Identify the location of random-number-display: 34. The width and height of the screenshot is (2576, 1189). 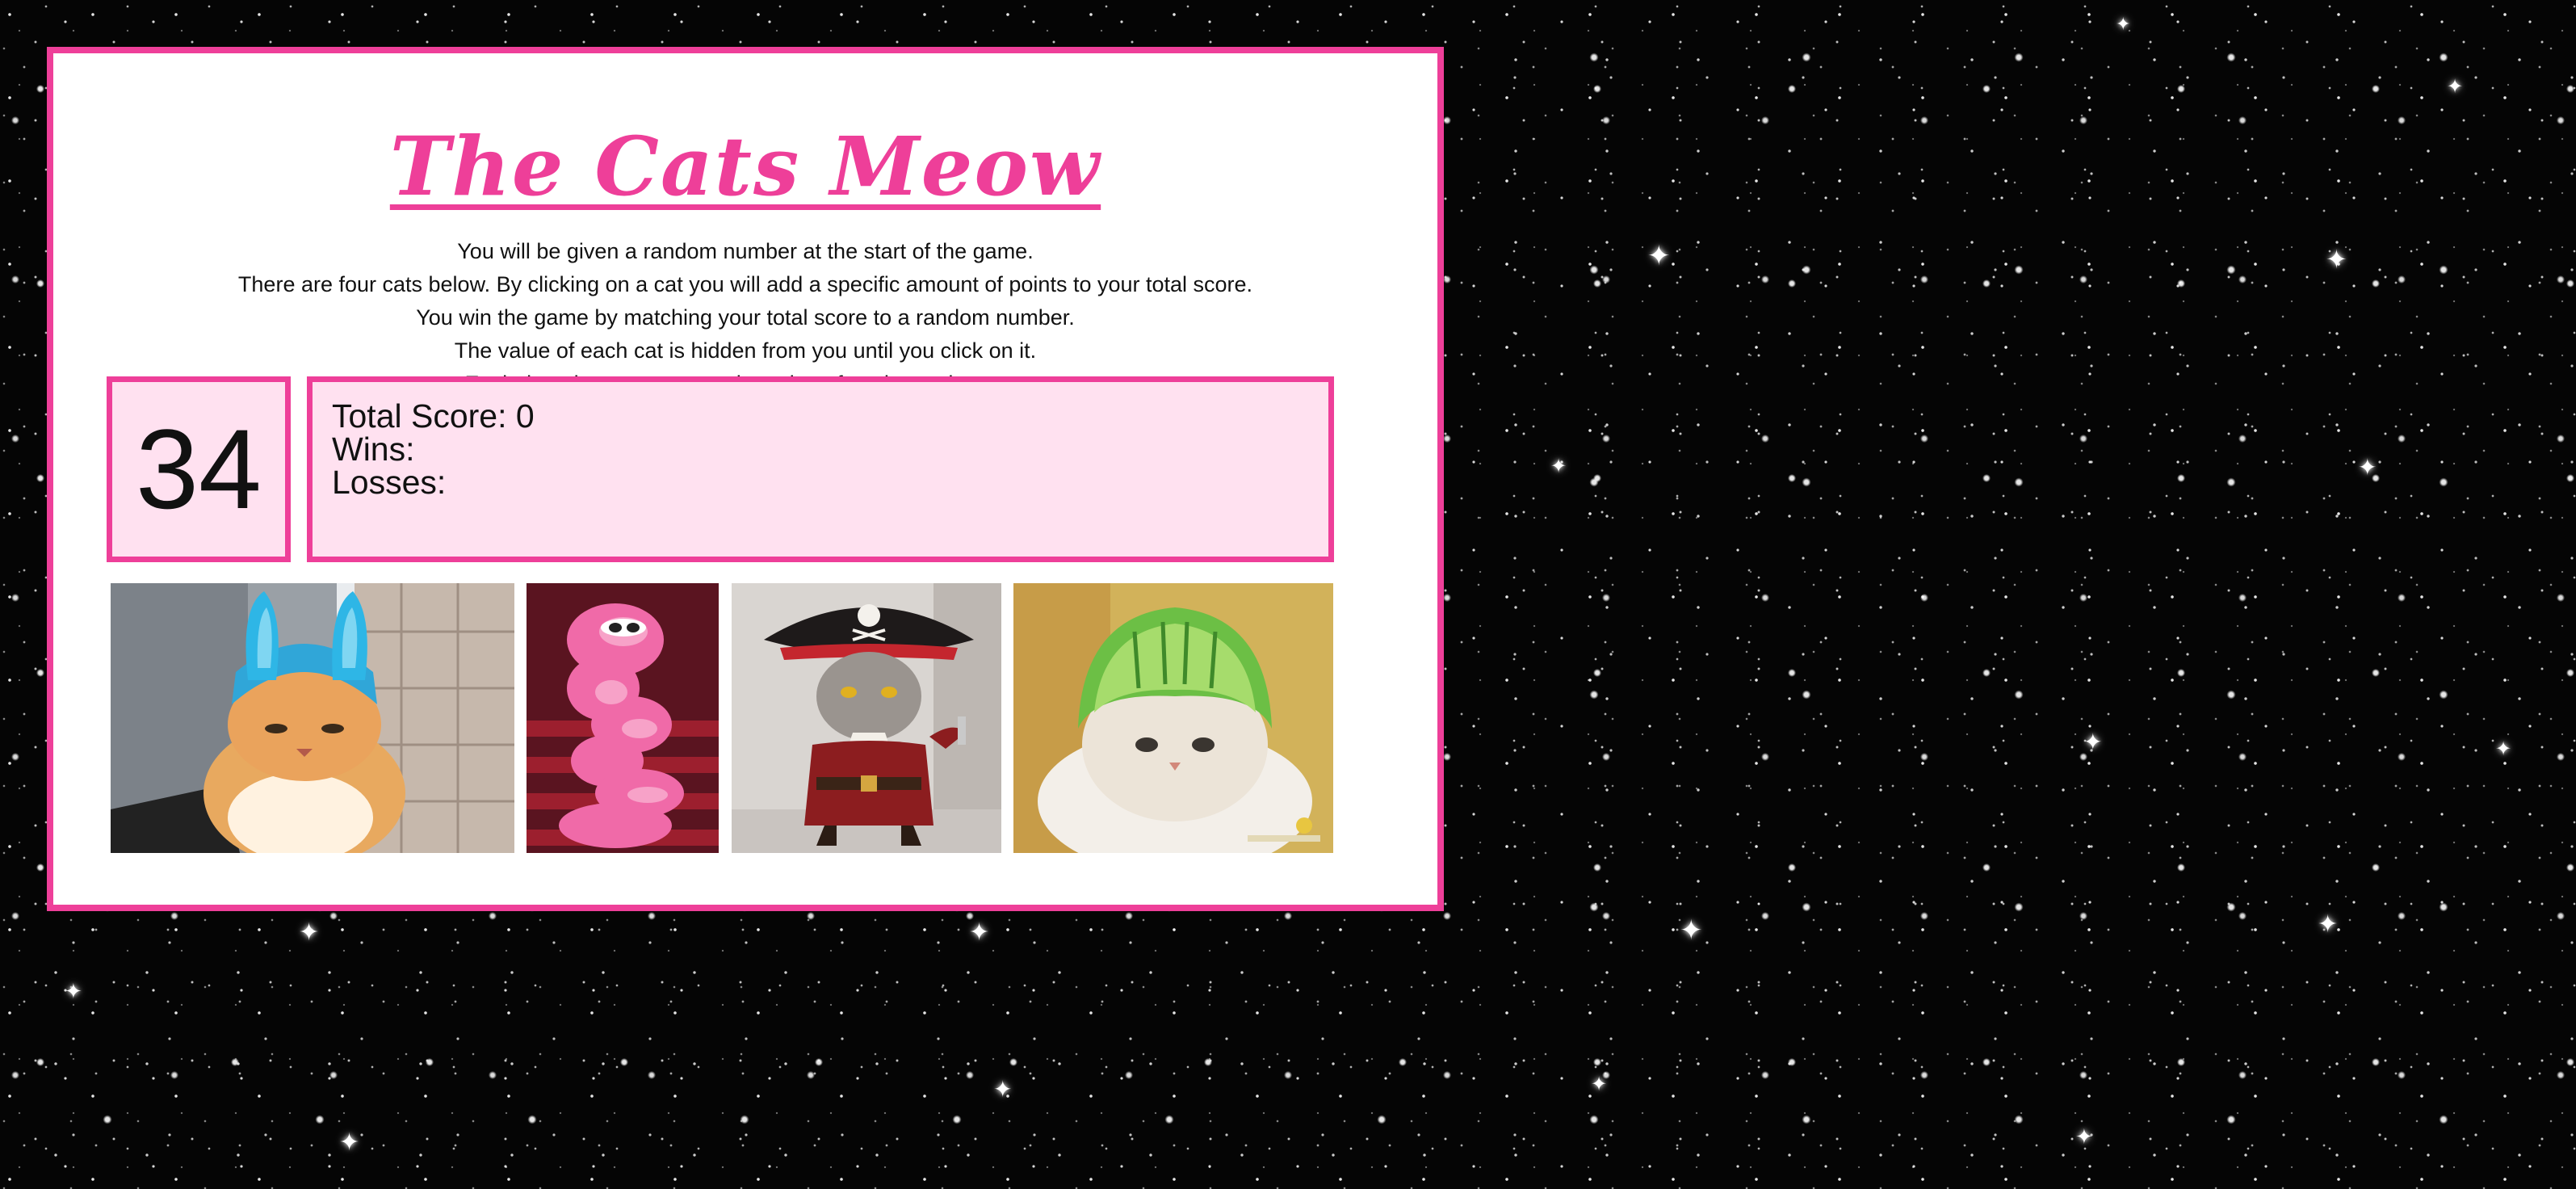
(199, 469).